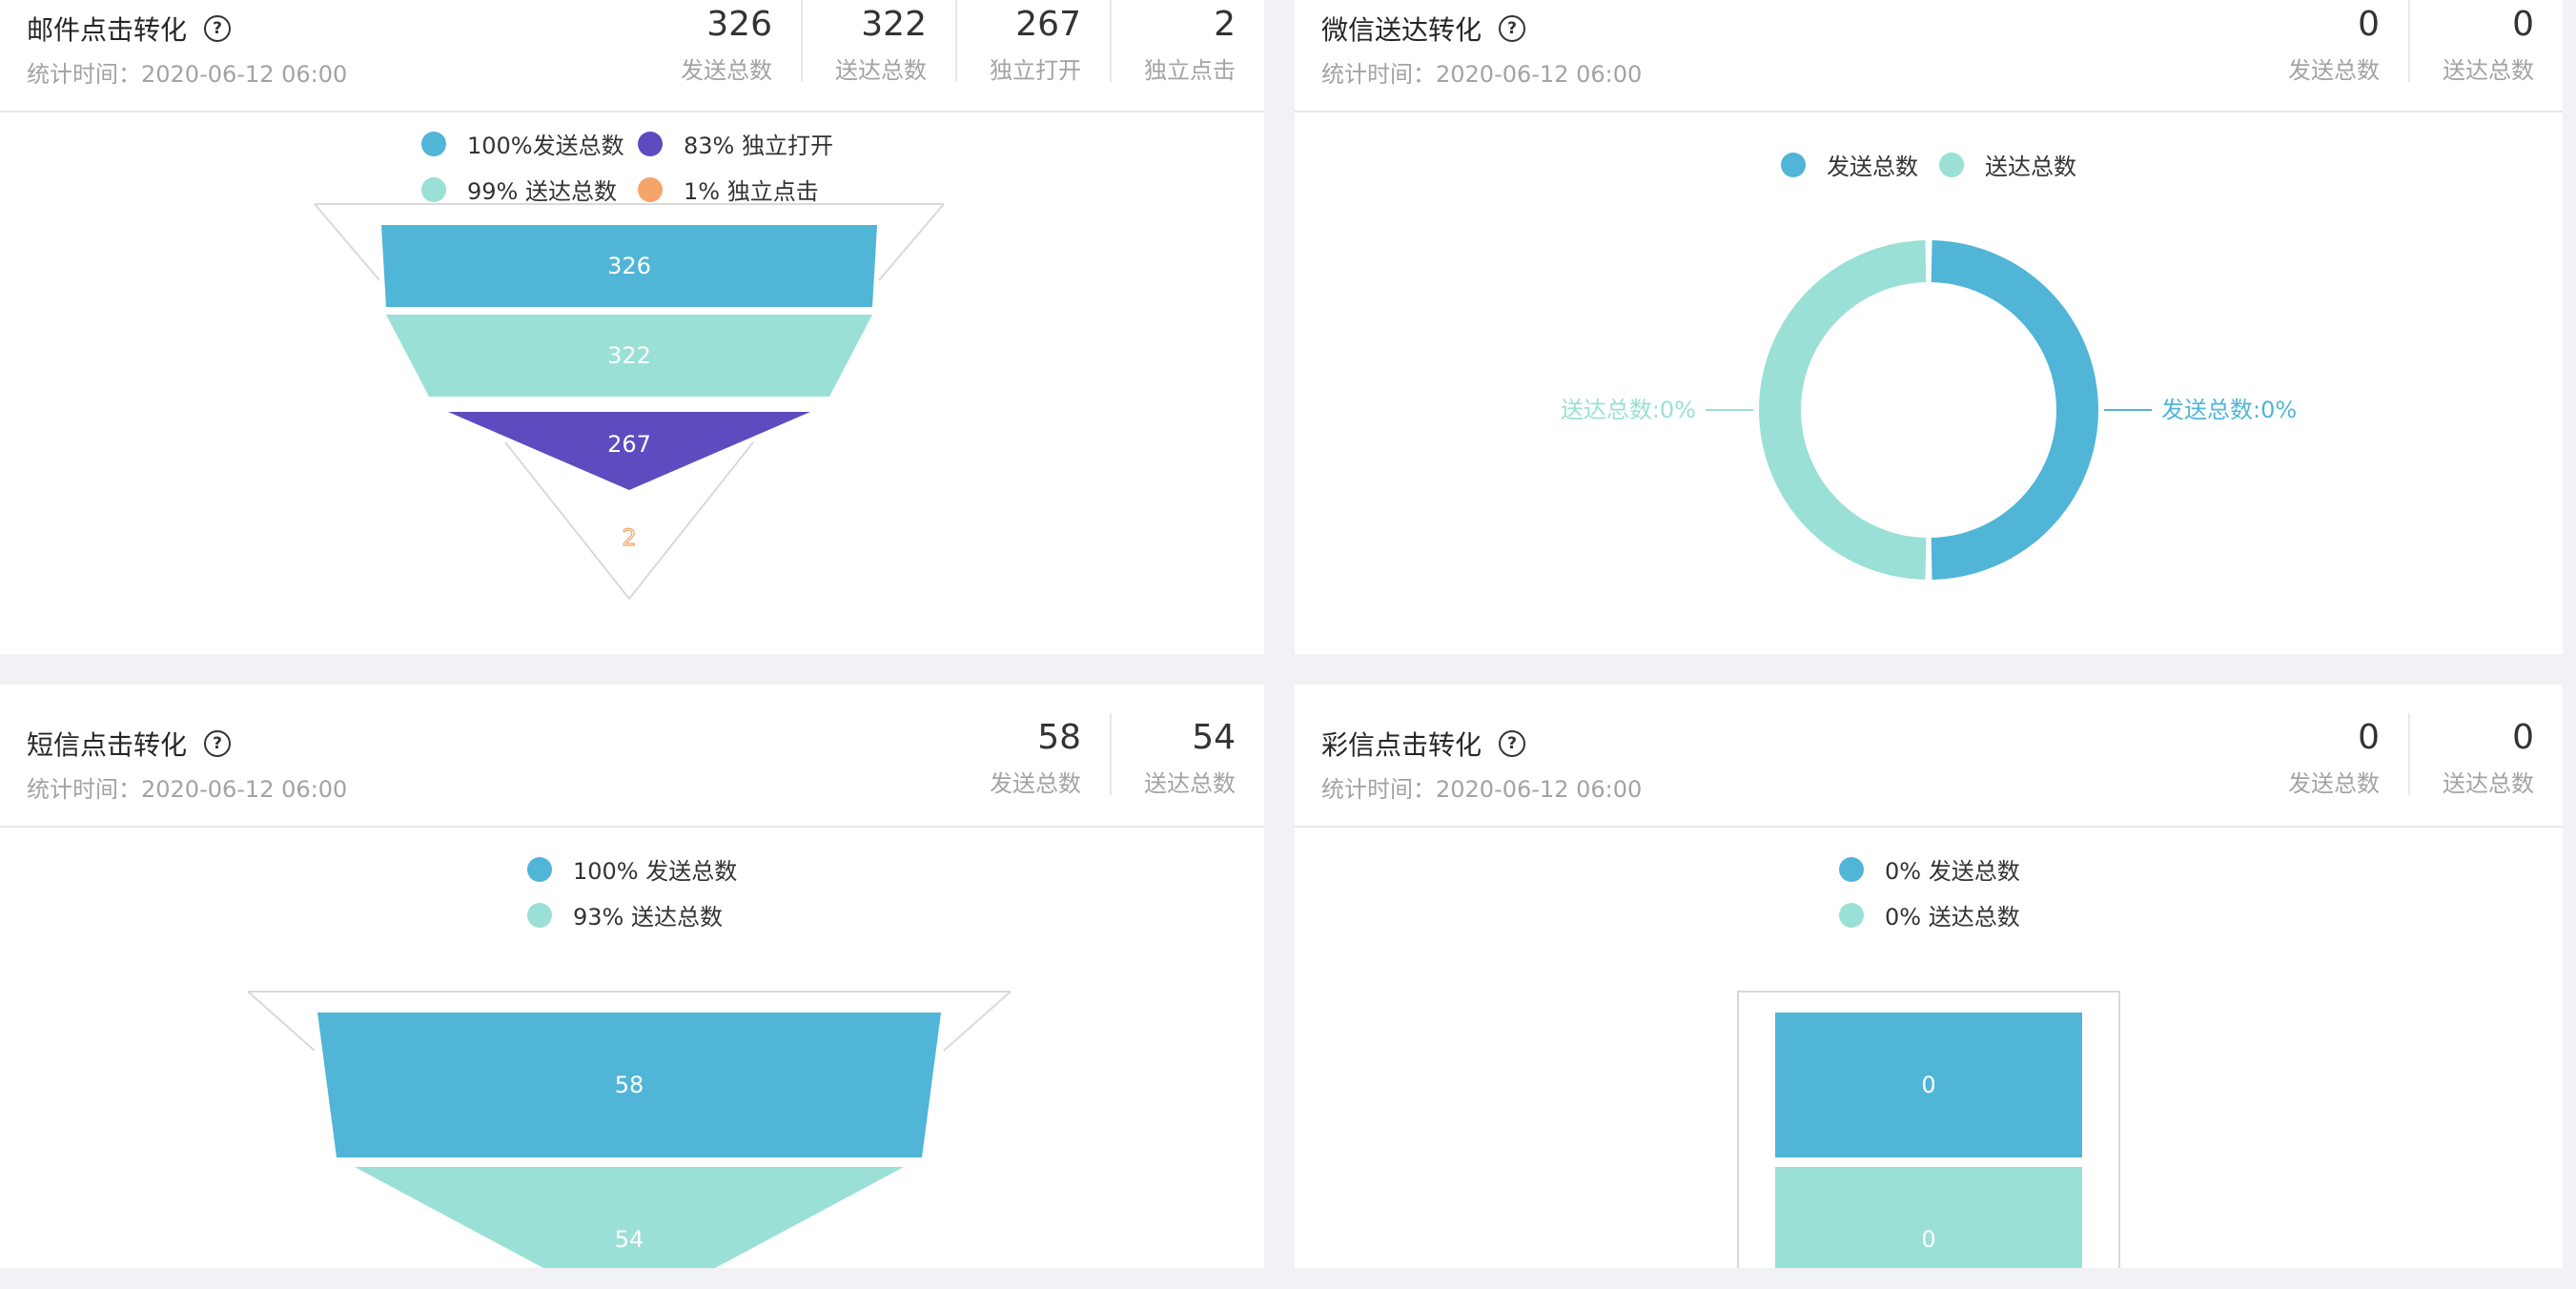  I want to click on wechat-donut-chart: 发送总数:0% 送达总数:0%, so click(1929, 410).